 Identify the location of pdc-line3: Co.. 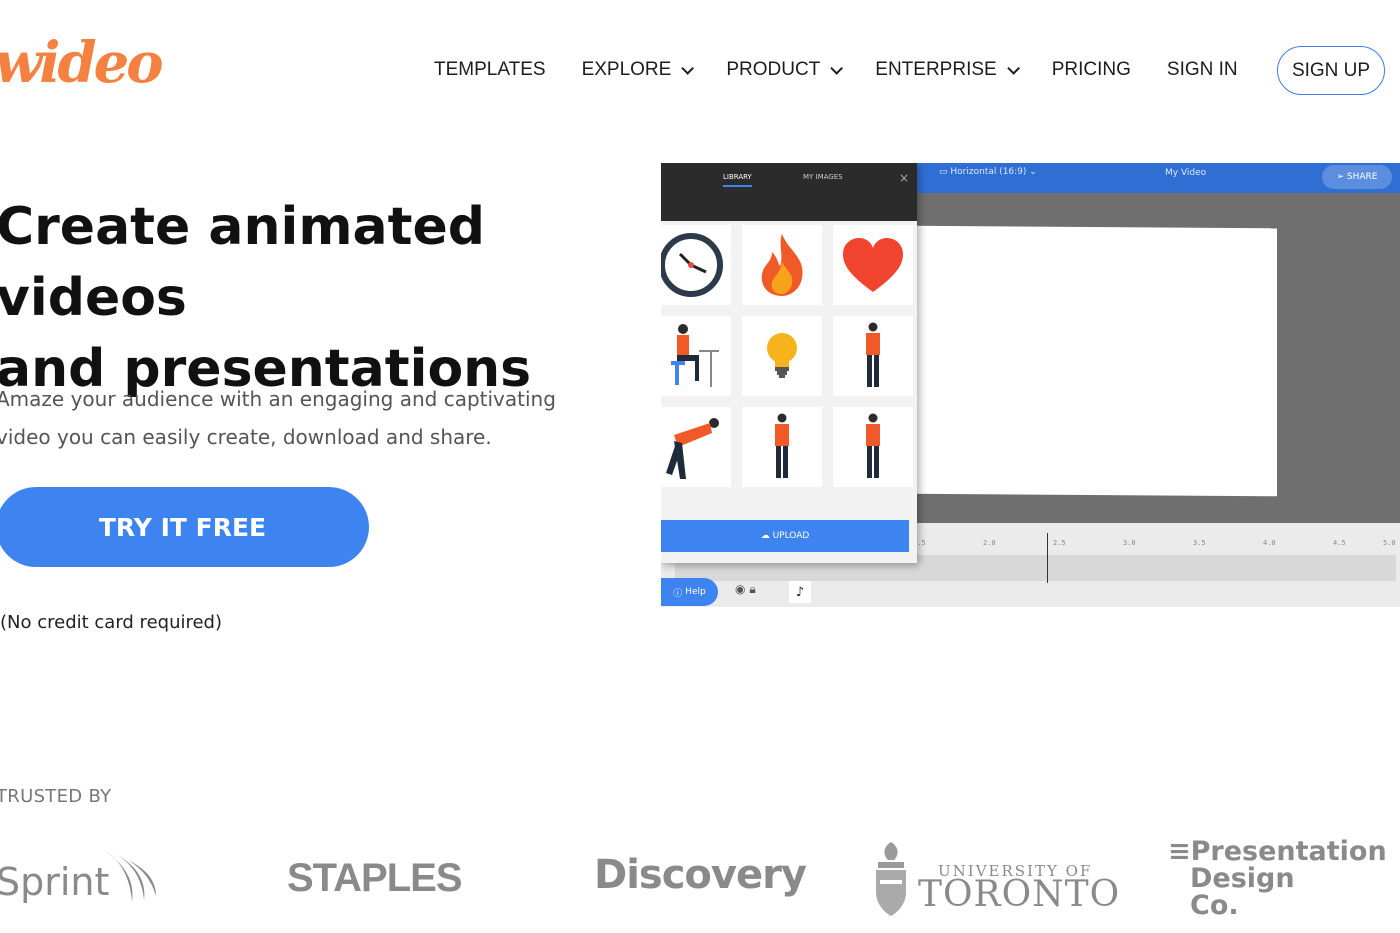
(1214, 905).